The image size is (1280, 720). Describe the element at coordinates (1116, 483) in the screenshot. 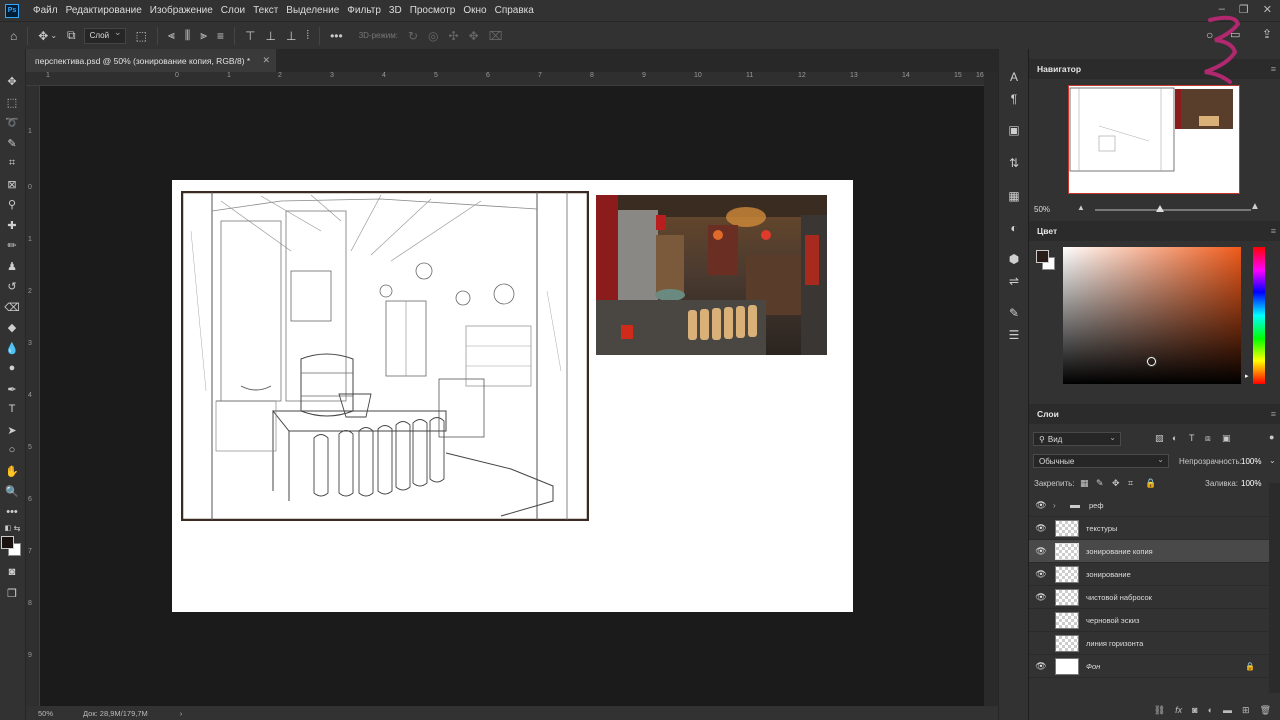

I see `lock-position-icon: ✥` at that location.